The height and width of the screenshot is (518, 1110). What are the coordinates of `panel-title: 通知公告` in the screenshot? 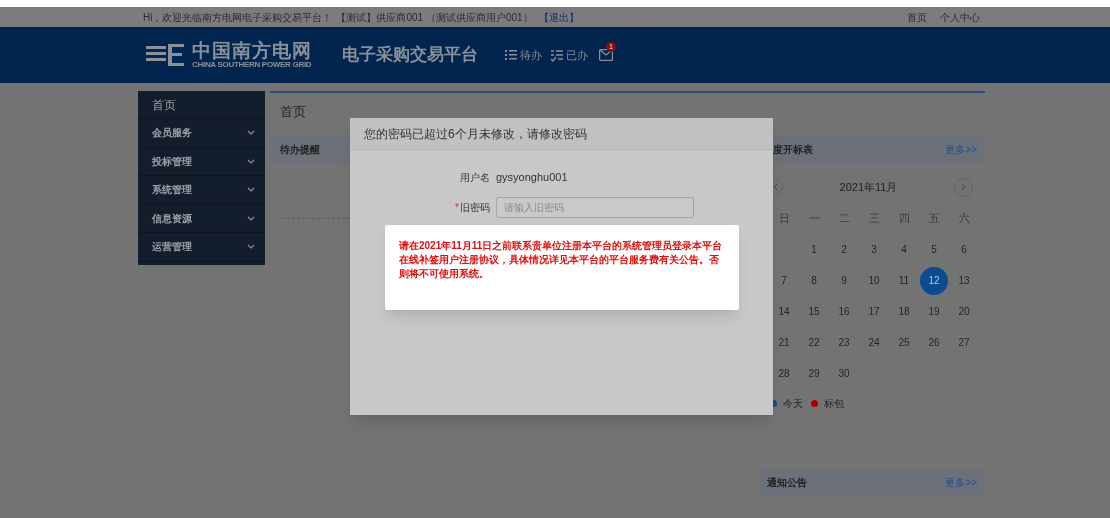 It's located at (787, 483).